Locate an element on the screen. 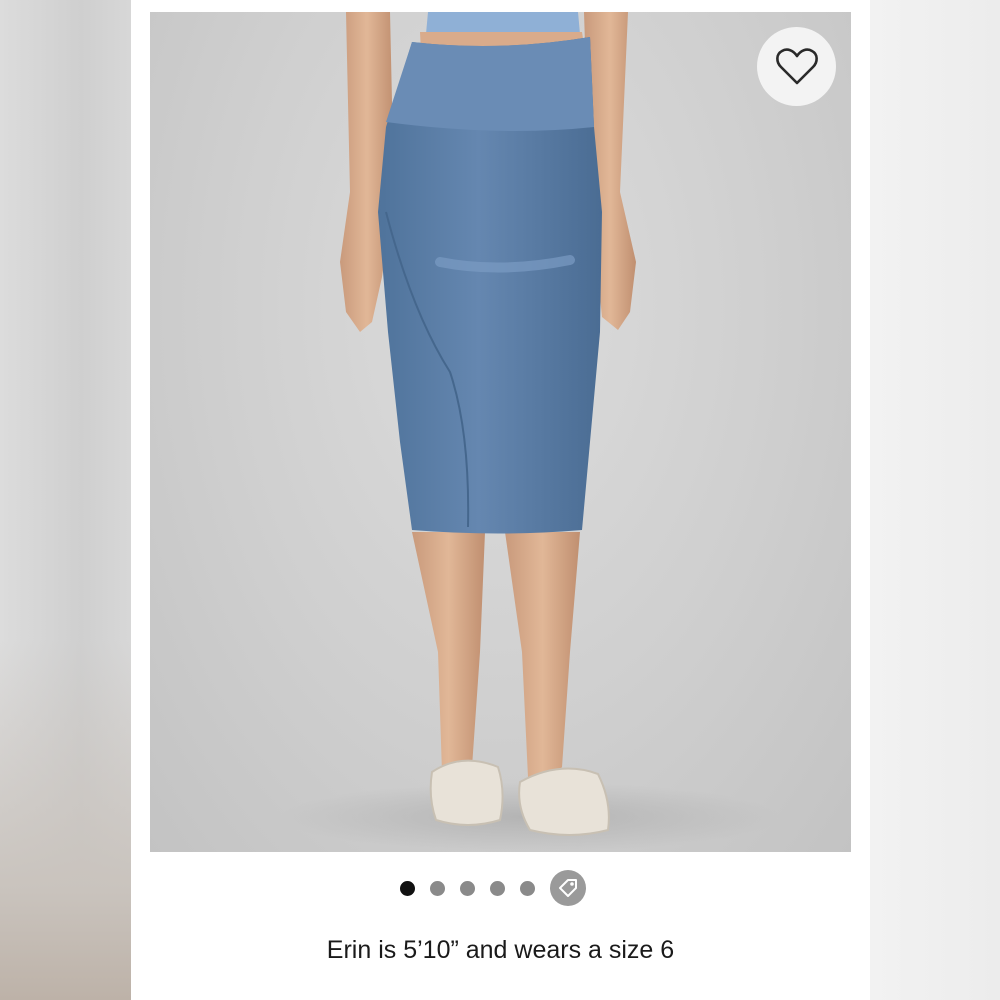 The image size is (1000, 1000). backdrop-right is located at coordinates (935, 500).